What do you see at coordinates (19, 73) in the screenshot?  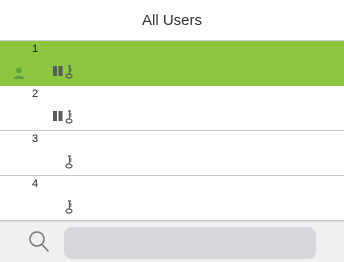 I see `user-icon` at bounding box center [19, 73].